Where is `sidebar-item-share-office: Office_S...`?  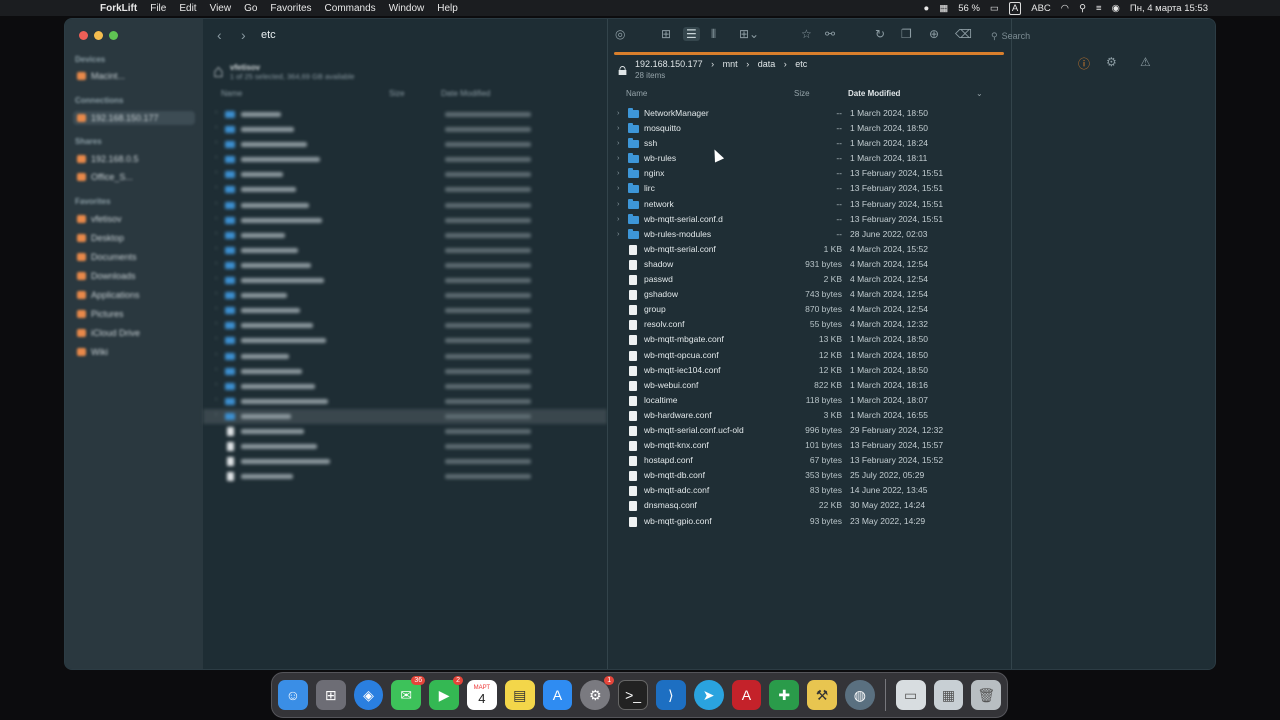
sidebar-item-share-office: Office_S... is located at coordinates (105, 177).